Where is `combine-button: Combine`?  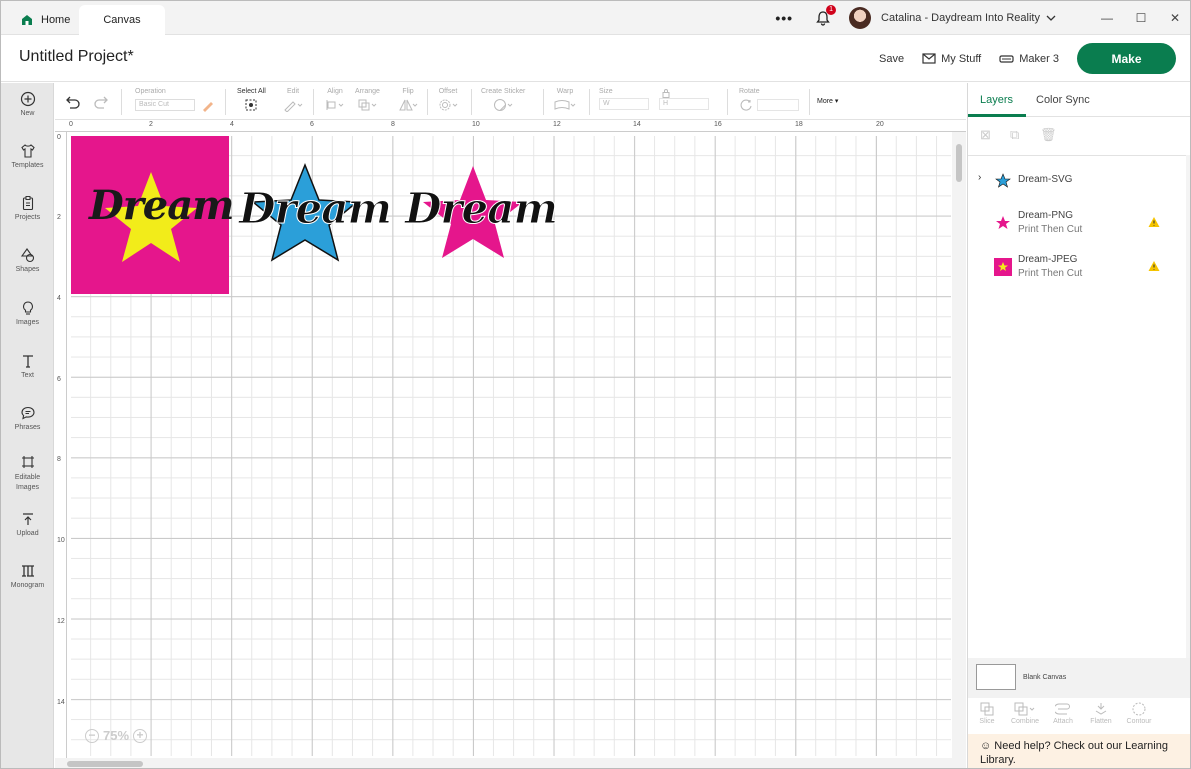
combine-button: Combine is located at coordinates (1025, 716).